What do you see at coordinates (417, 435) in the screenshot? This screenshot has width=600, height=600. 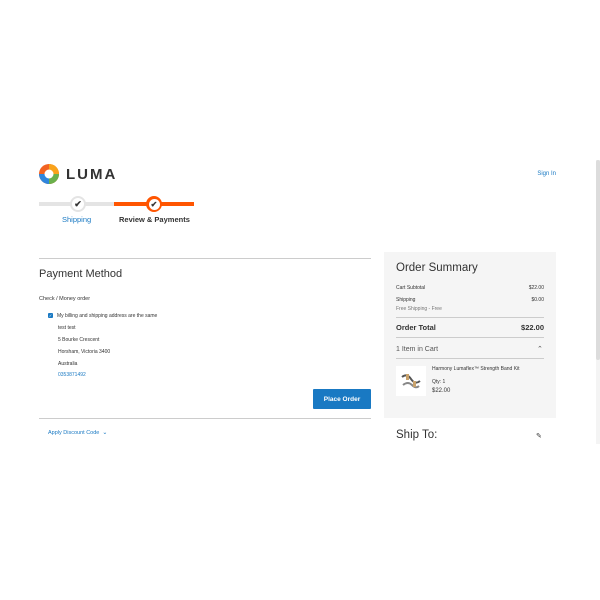 I see `ship-to-title: Ship To:` at bounding box center [417, 435].